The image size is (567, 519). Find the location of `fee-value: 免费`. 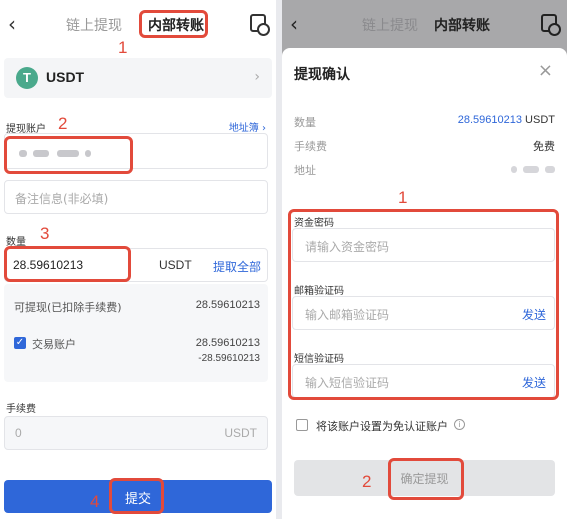

fee-value: 免费 is located at coordinates (544, 147).